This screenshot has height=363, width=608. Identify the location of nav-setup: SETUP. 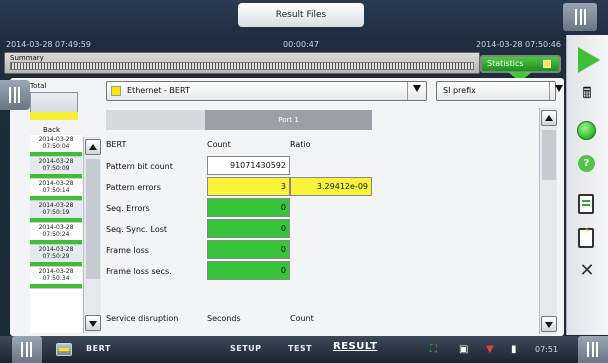
(246, 348).